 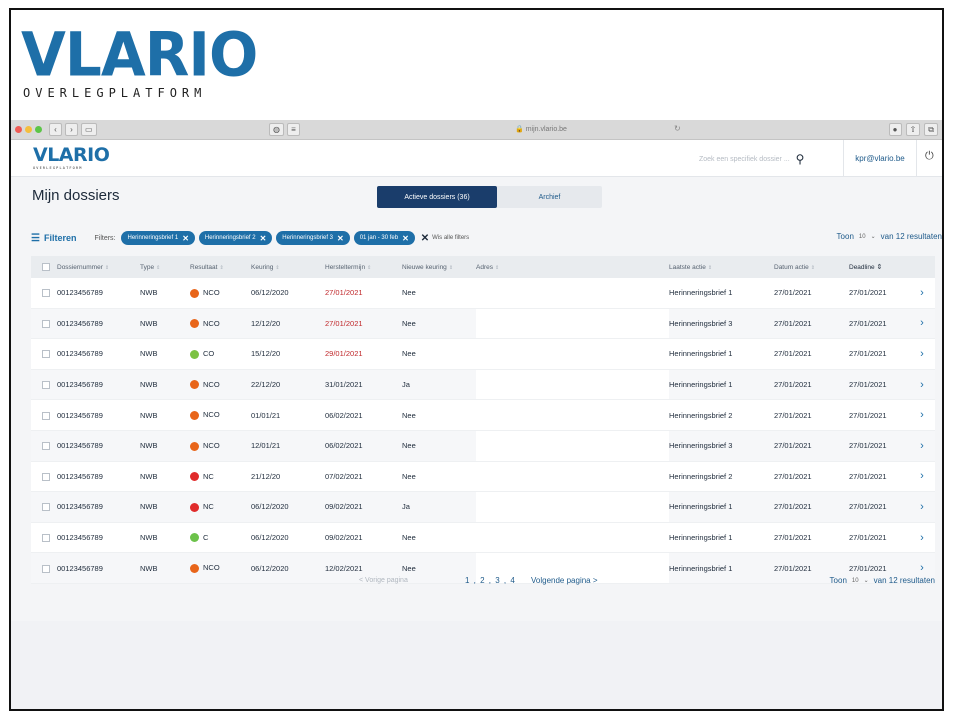 I want to click on select-all-checkbox, so click(x=46, y=267).